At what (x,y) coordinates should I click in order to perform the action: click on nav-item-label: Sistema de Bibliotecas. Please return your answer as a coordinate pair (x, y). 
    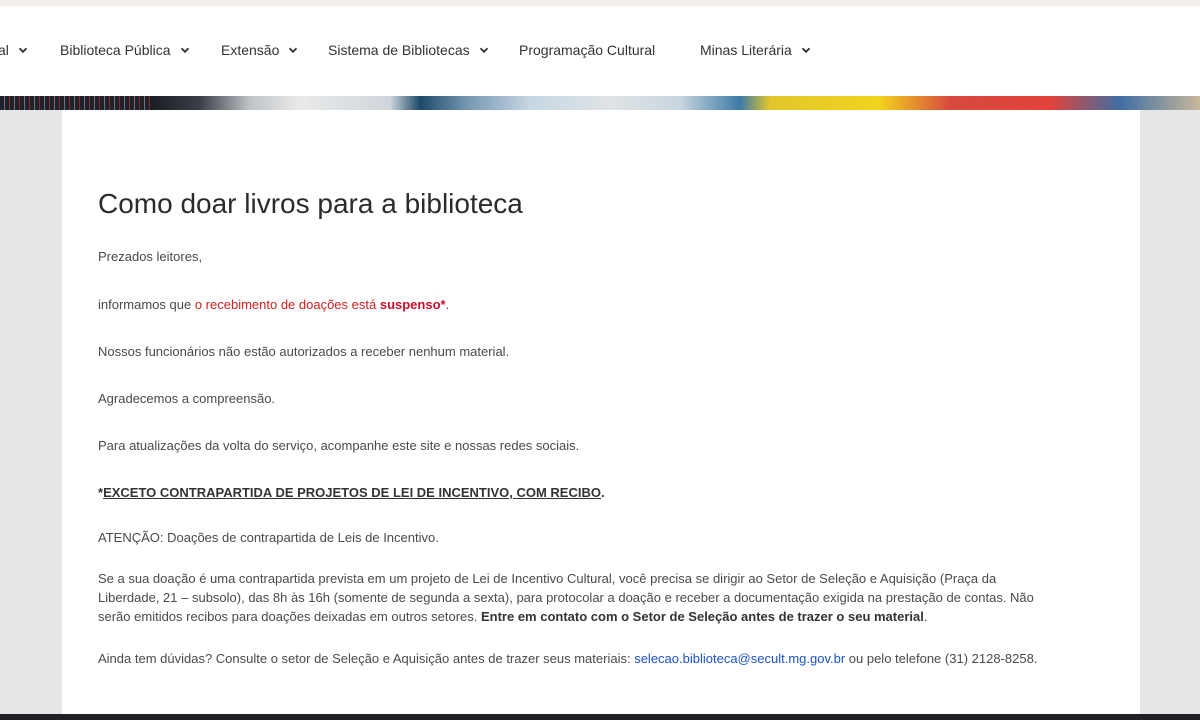
    Looking at the image, I should click on (399, 50).